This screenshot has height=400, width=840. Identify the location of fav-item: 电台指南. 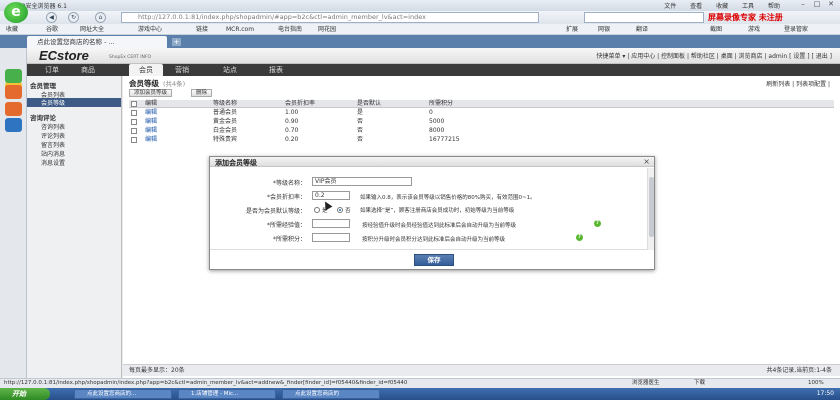
(290, 29).